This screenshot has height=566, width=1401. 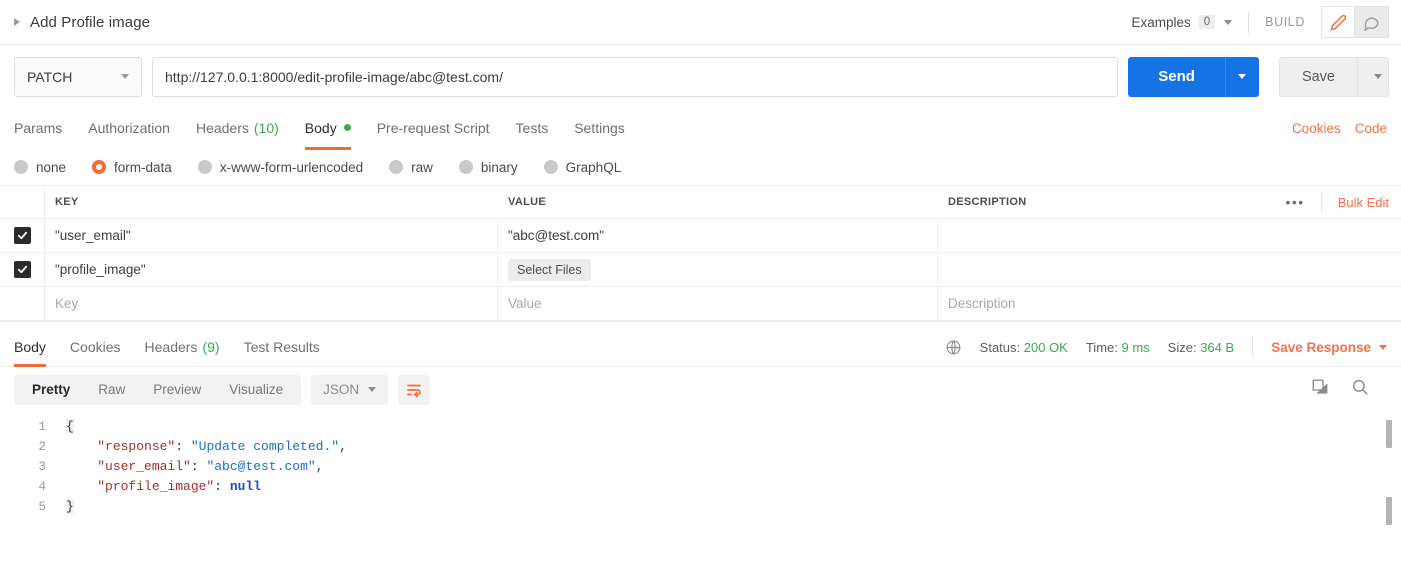 What do you see at coordinates (51, 389) in the screenshot?
I see `view-pretty: Pretty` at bounding box center [51, 389].